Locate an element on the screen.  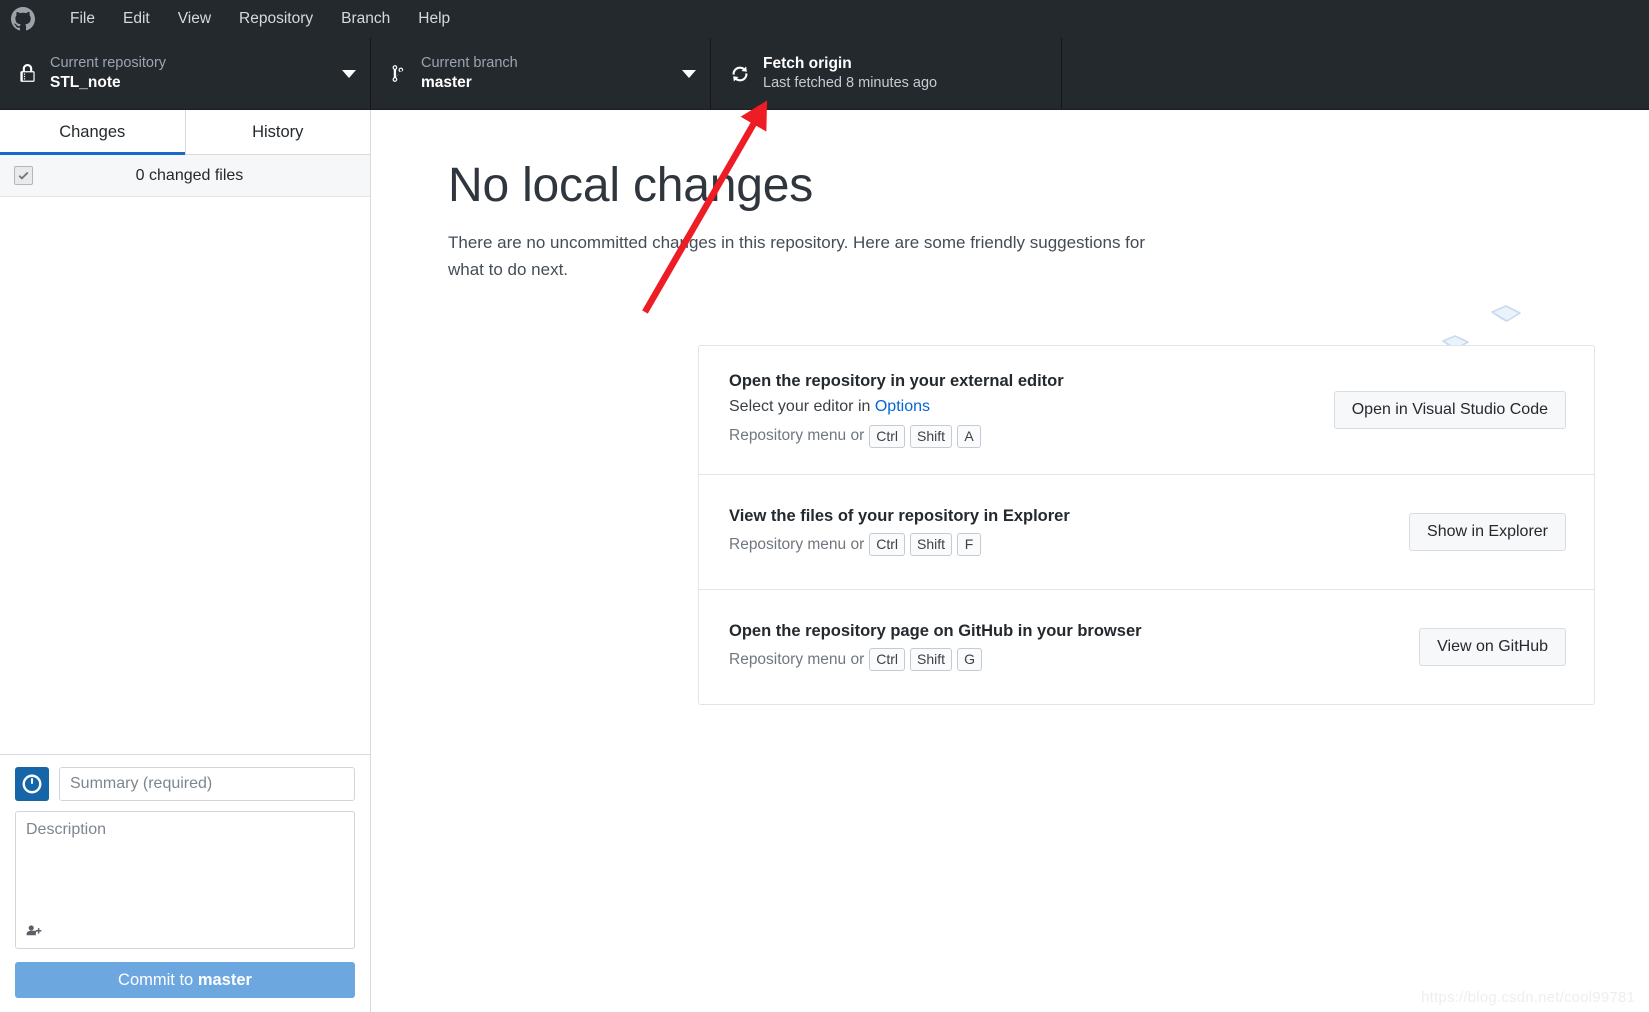
sync-icon is located at coordinates (740, 74).